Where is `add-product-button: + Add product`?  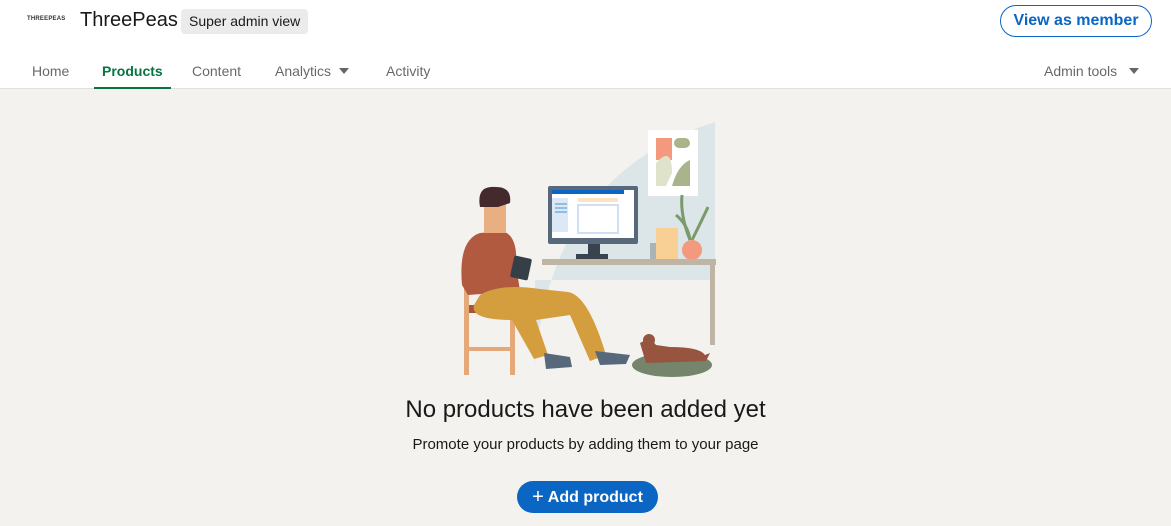 add-product-button: + Add product is located at coordinates (587, 497).